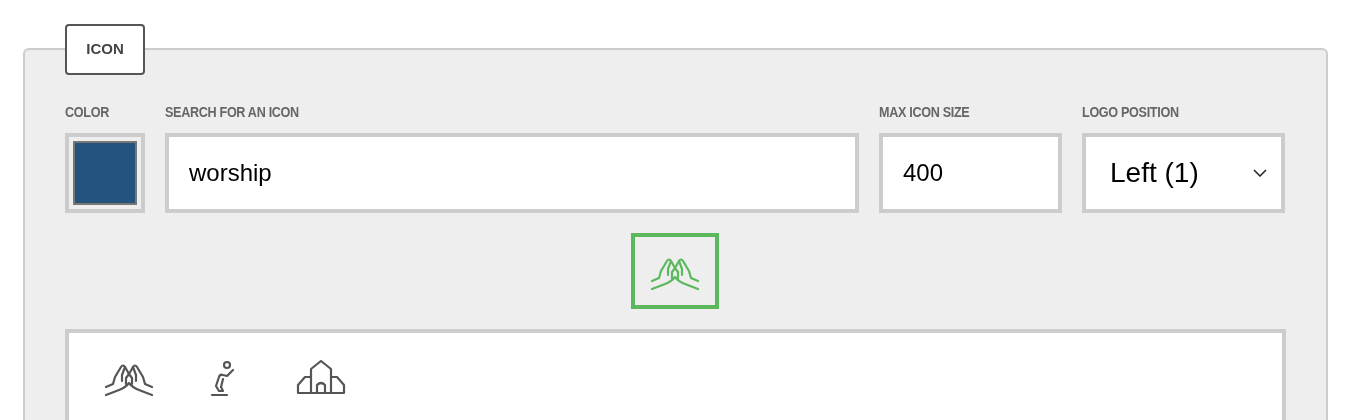 The image size is (1362, 420). What do you see at coordinates (232, 112) in the screenshot?
I see `field-label: SEARCH FOR AN ICON` at bounding box center [232, 112].